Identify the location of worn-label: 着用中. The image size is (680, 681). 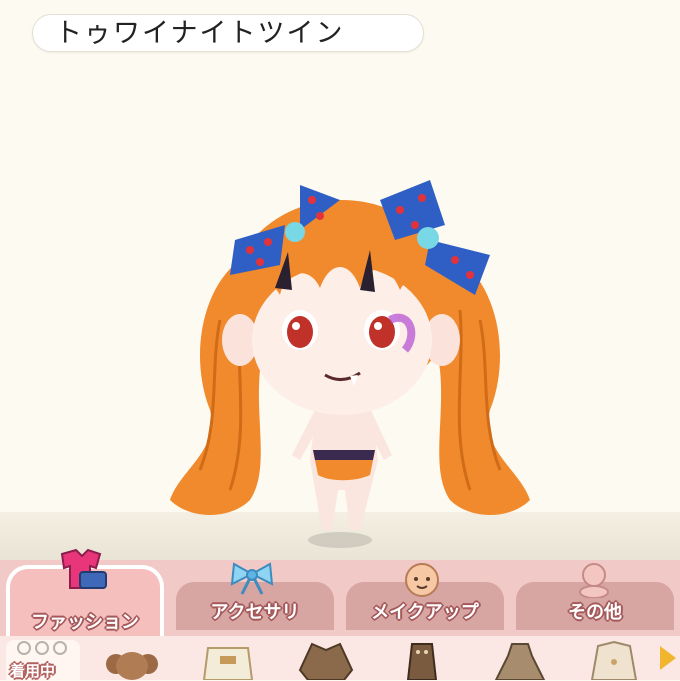
(33, 671).